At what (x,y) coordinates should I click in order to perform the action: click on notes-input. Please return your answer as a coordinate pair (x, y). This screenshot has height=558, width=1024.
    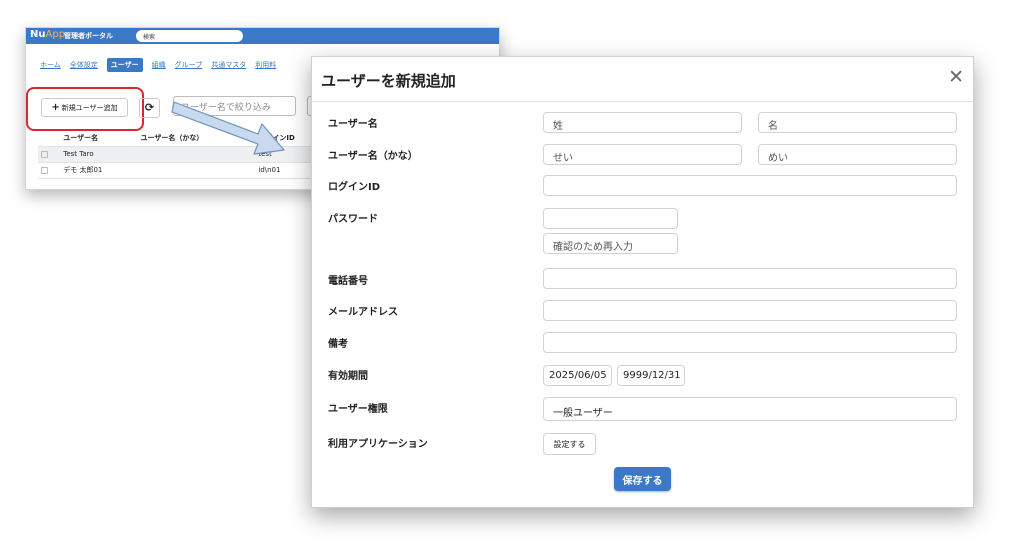
    Looking at the image, I should click on (750, 342).